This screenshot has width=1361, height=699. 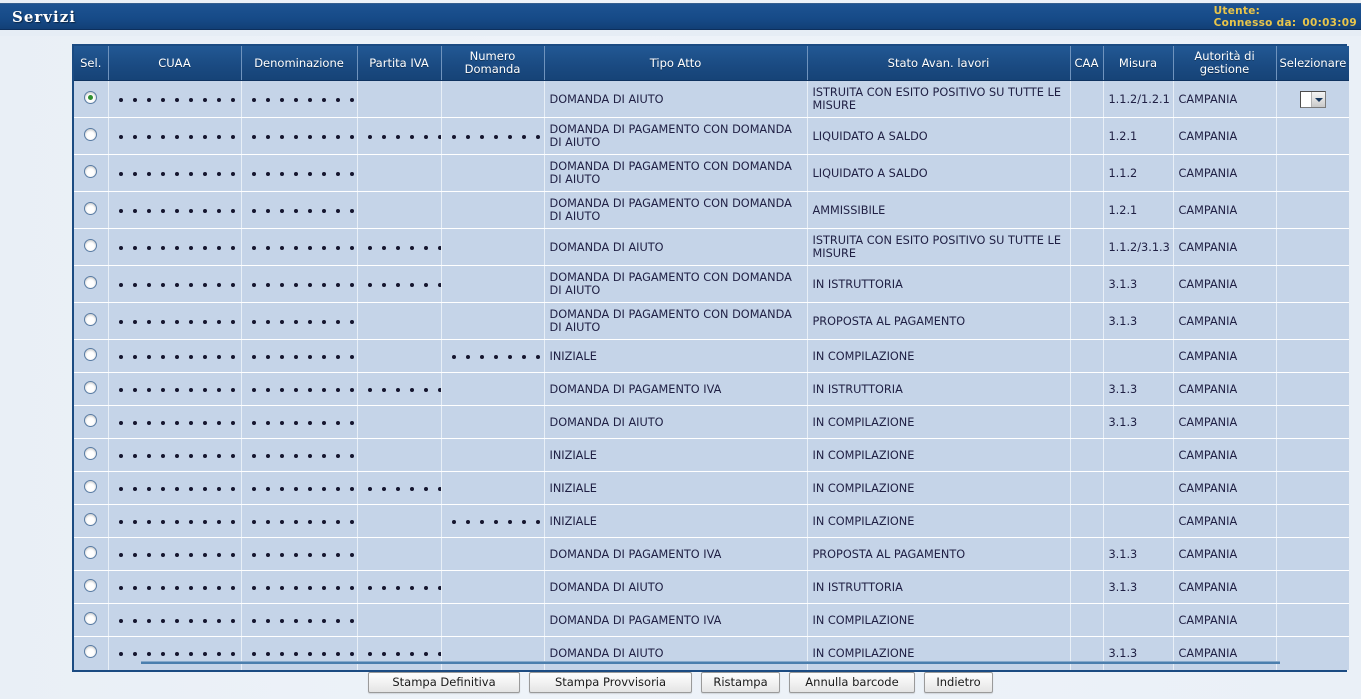 I want to click on cell-misura: 1.1.2/3.1.3, so click(x=1138, y=247).